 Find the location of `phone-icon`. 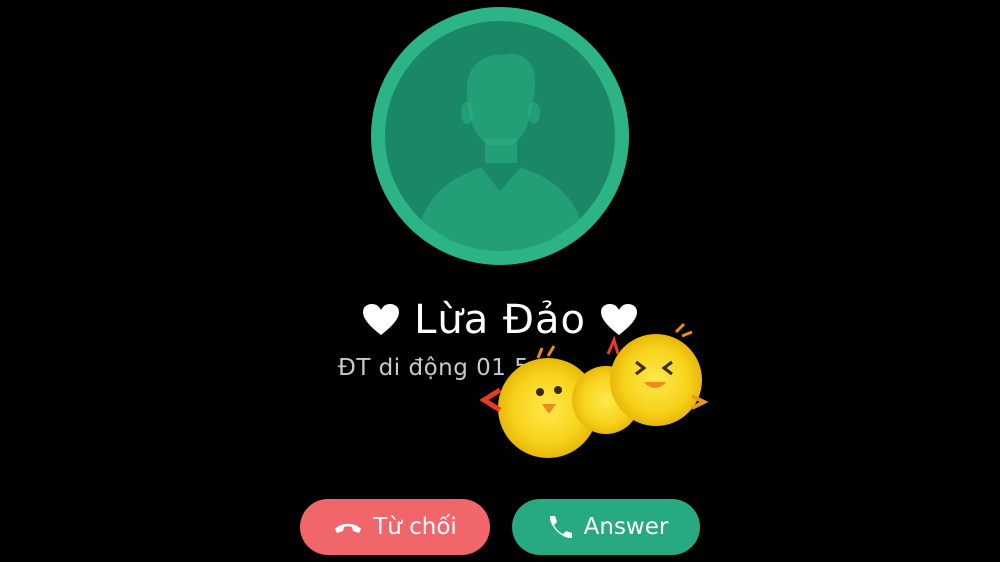

phone-icon is located at coordinates (559, 527).